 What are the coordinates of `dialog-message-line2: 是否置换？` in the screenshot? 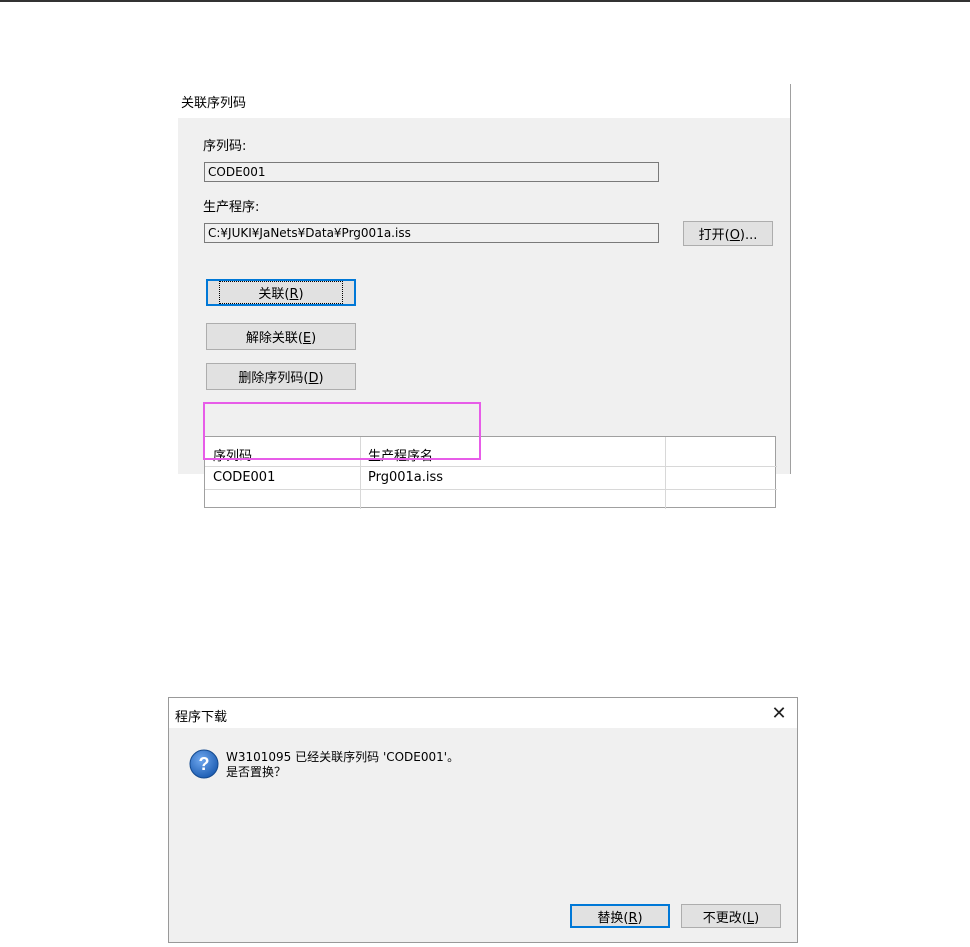 It's located at (256, 772).